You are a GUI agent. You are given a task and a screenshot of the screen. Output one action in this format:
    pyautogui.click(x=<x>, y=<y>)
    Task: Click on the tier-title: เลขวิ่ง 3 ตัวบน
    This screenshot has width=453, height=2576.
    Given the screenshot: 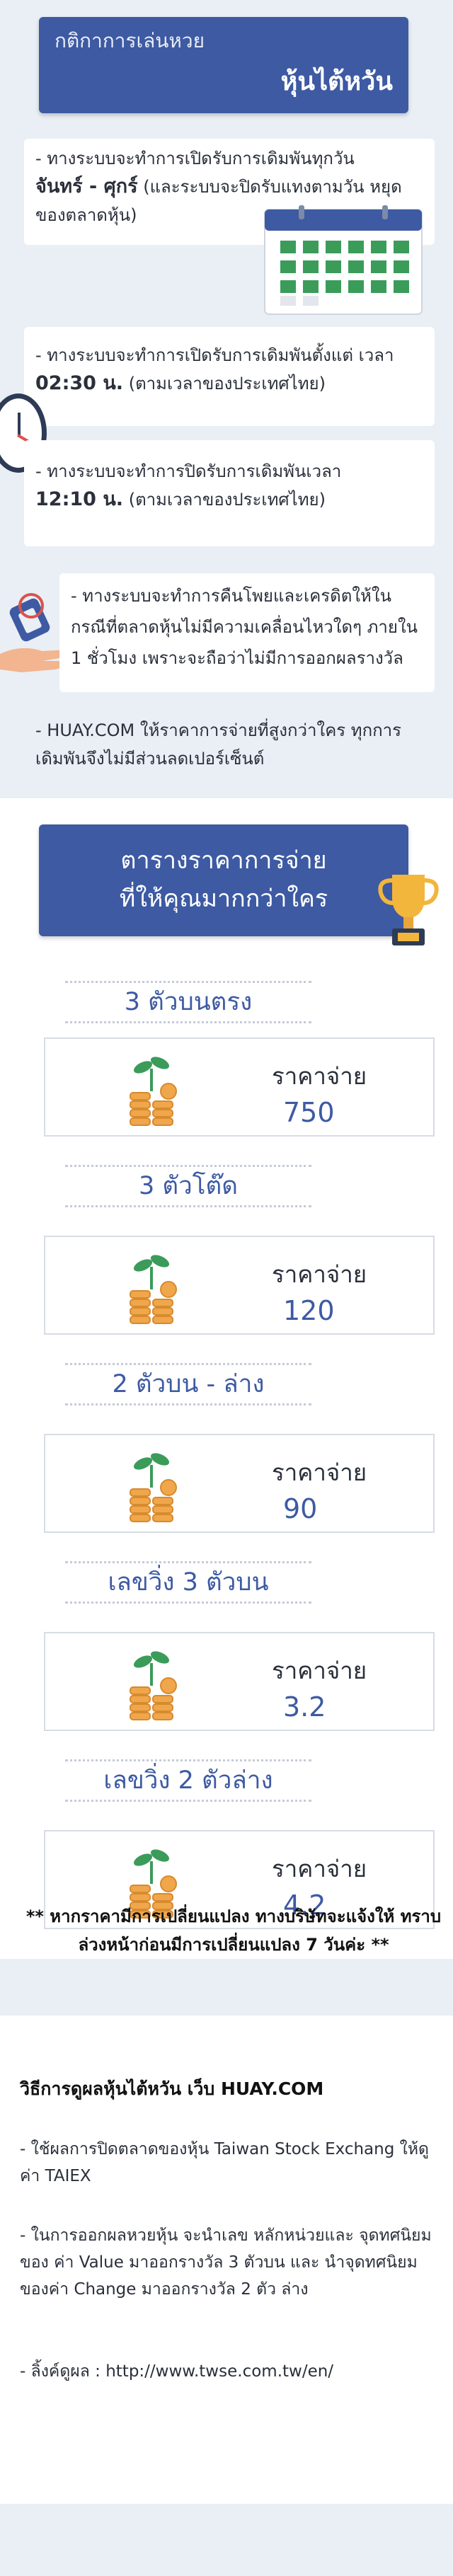 What is the action you would take?
    pyautogui.click(x=188, y=1582)
    